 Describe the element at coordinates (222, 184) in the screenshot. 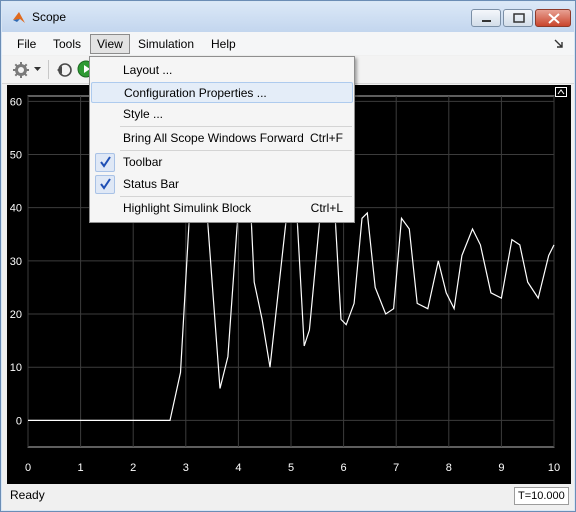

I see `menu-item-status-bar: Status Bar` at that location.